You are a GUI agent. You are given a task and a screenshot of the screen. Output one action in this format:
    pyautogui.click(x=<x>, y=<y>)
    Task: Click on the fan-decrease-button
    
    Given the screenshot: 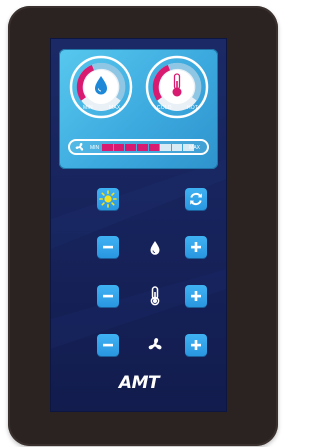 What is the action you would take?
    pyautogui.click(x=108, y=345)
    